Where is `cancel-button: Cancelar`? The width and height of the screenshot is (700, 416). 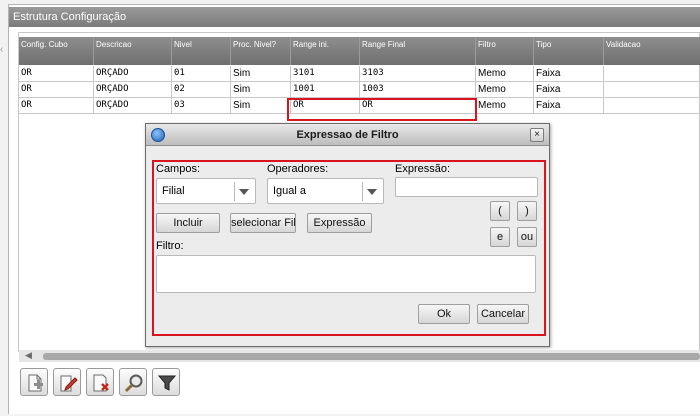
cancel-button: Cancelar is located at coordinates (503, 314).